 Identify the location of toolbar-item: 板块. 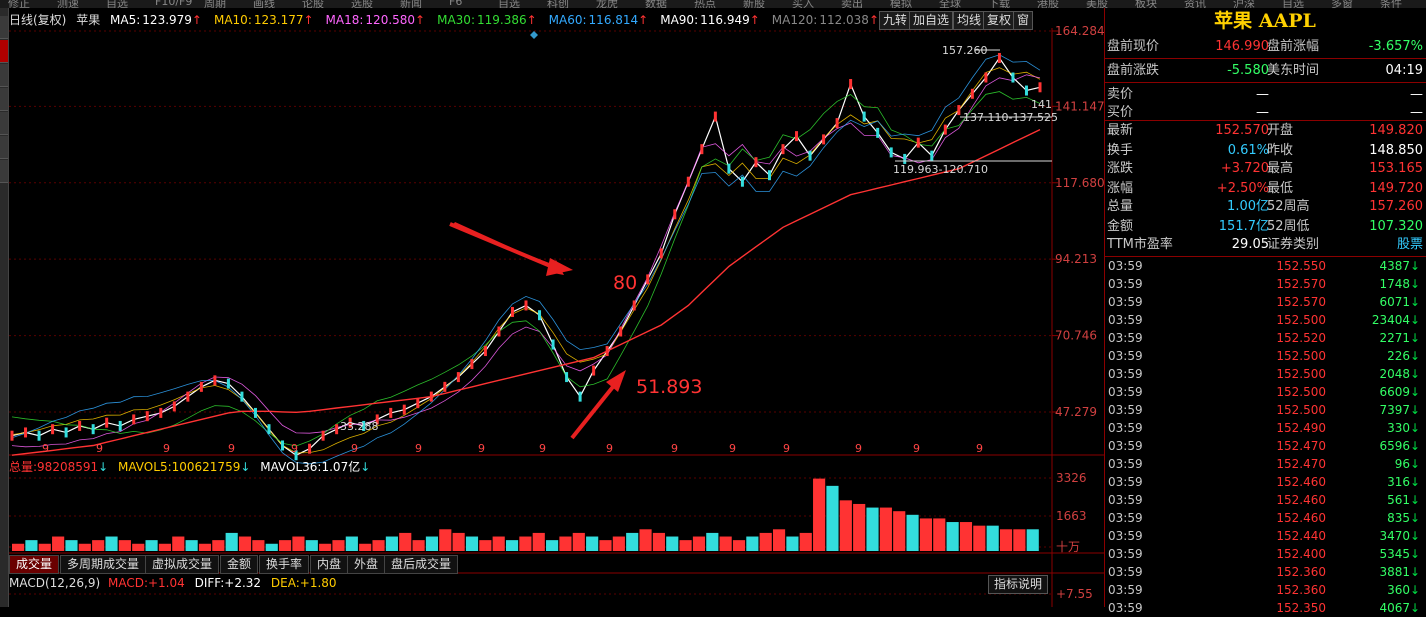
(1146, 4).